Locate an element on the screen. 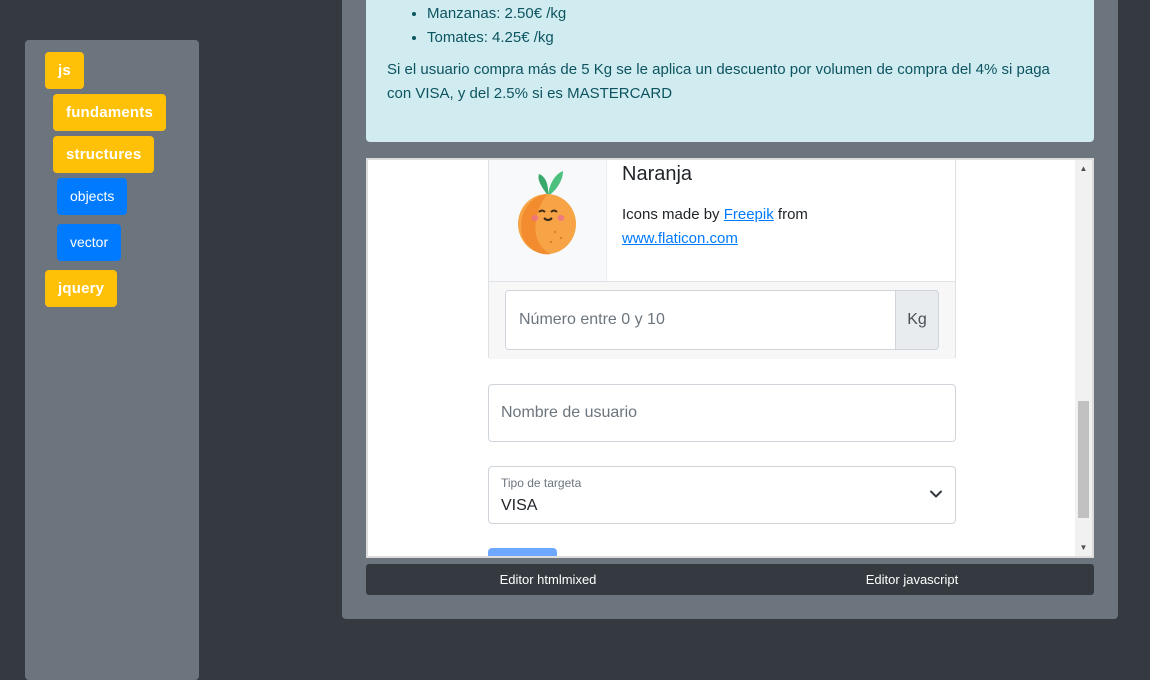  card-footer: Número entre 0 y 10 Kg is located at coordinates (722, 320).